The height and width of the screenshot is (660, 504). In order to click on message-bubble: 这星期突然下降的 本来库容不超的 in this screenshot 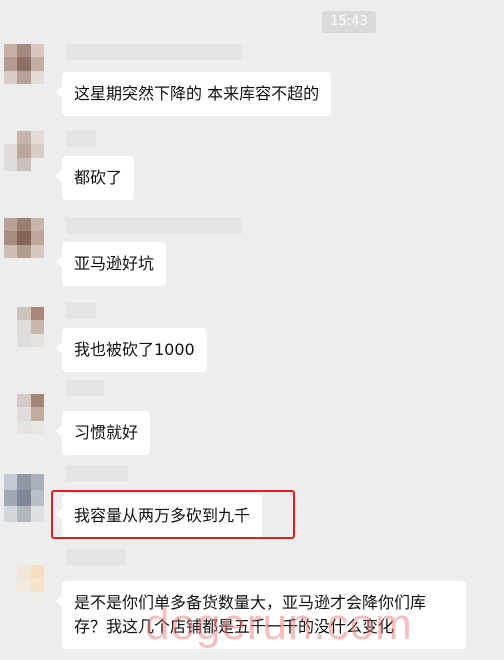, I will do `click(193, 94)`.